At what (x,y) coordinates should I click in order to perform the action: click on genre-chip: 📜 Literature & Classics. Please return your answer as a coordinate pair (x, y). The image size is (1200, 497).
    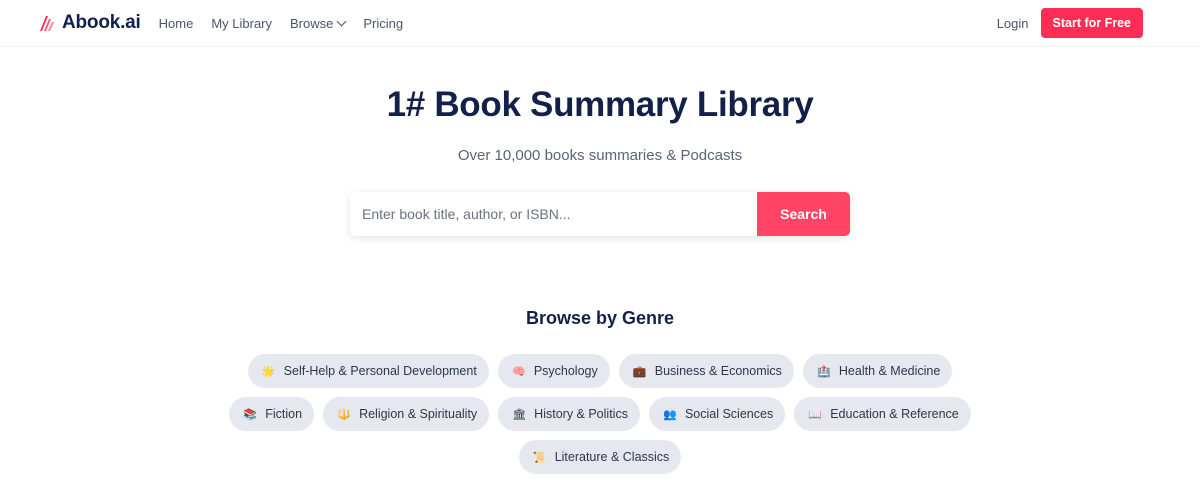
    Looking at the image, I should click on (600, 457).